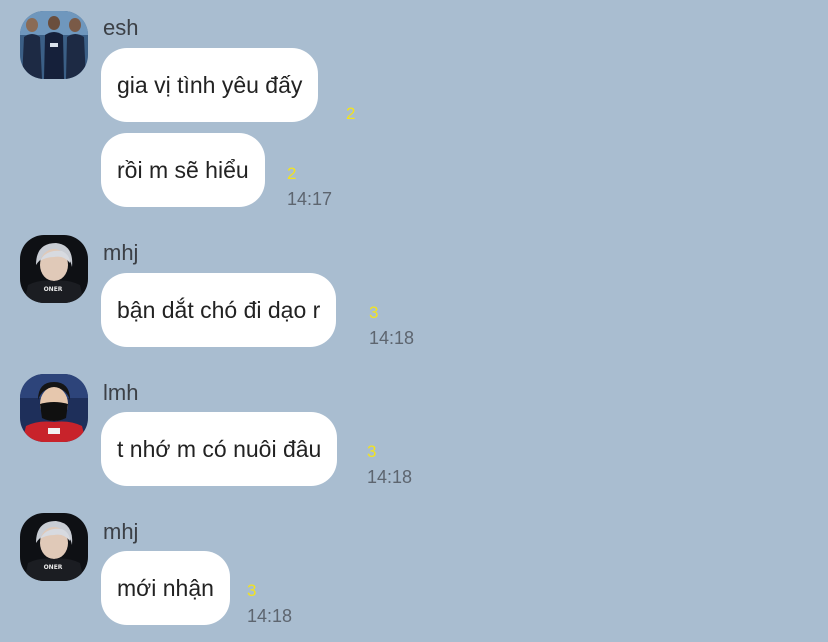  I want to click on message-timestamp: 14:17, so click(310, 199).